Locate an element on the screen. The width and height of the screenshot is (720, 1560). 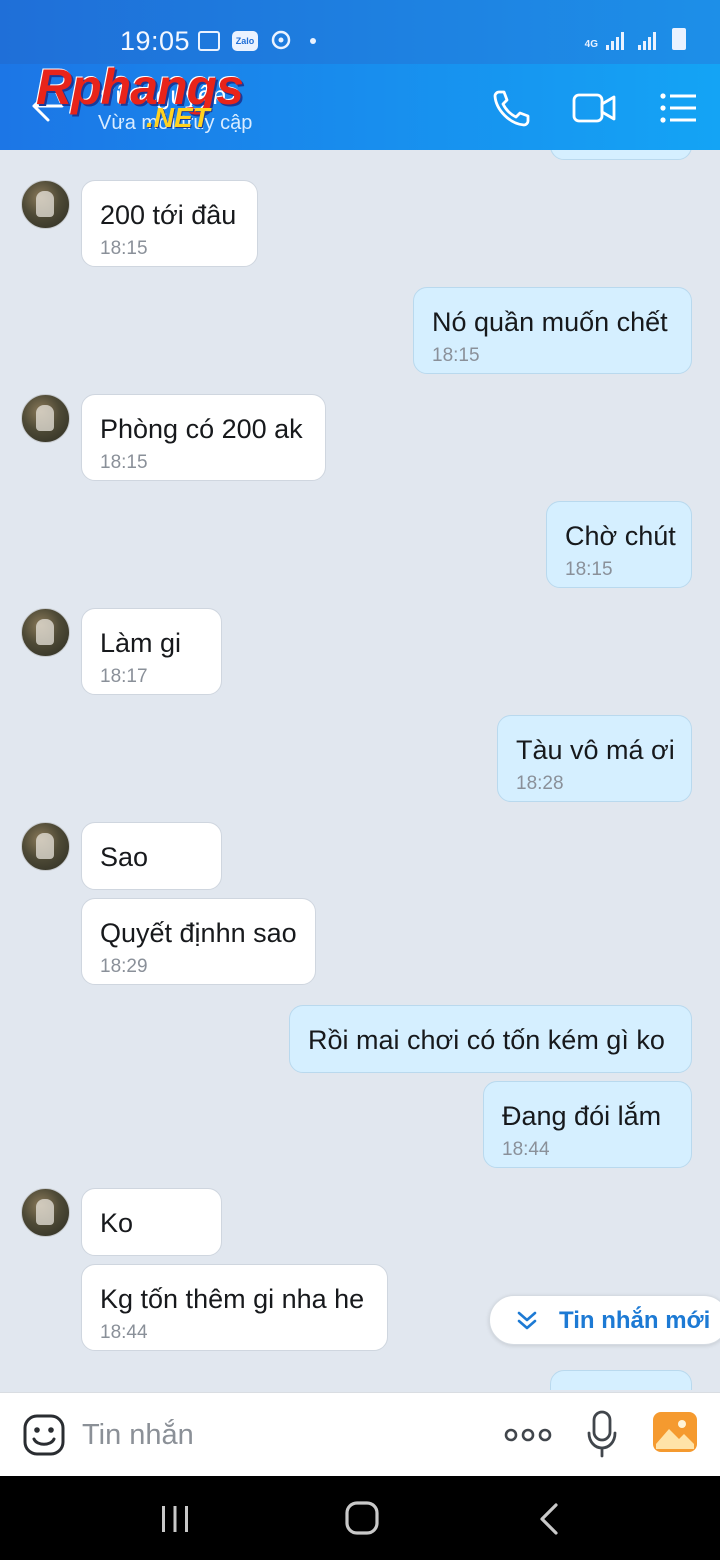
system-status-icons: 4G is located at coordinates (635, 39).